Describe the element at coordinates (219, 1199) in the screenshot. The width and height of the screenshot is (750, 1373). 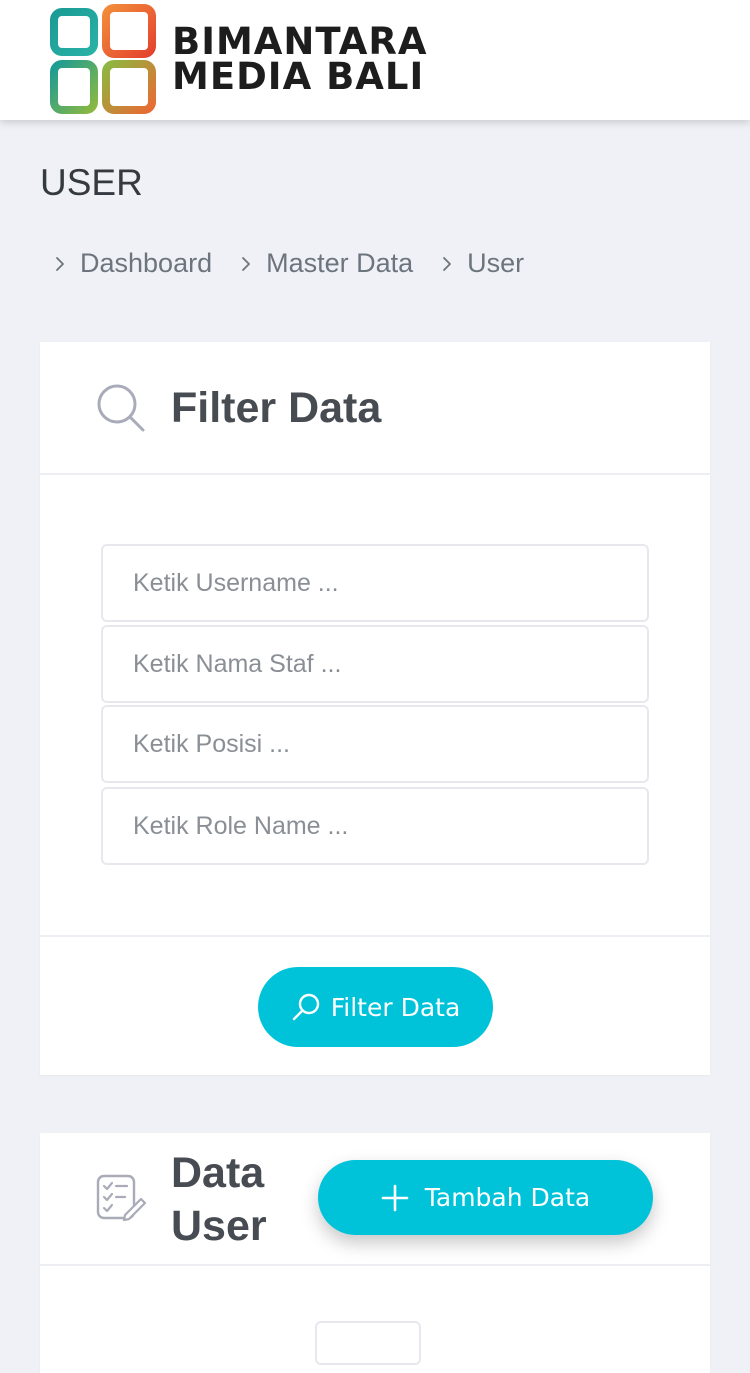
I see `data-user-card-title: Data User` at that location.